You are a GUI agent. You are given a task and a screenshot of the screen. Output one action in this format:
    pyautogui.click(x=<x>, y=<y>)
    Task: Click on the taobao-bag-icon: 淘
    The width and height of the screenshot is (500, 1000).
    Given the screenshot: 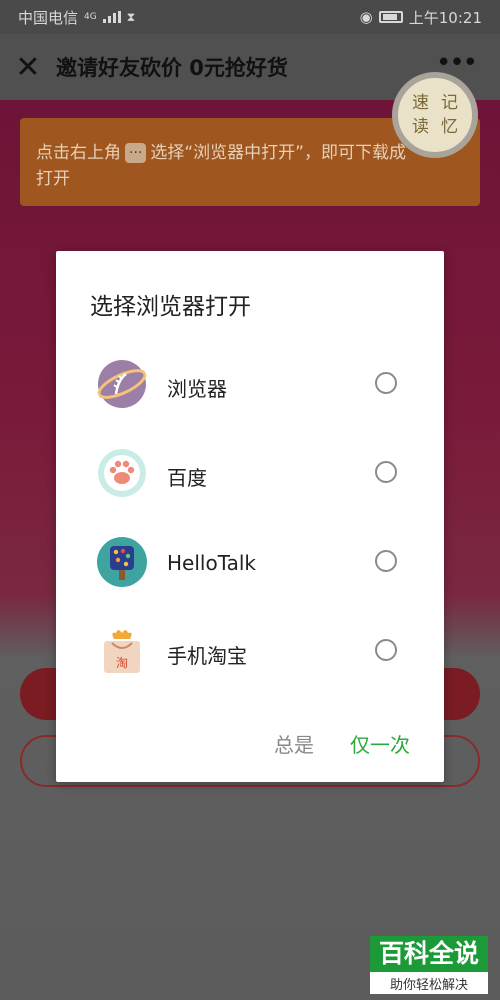 What is the action you would take?
    pyautogui.click(x=122, y=651)
    